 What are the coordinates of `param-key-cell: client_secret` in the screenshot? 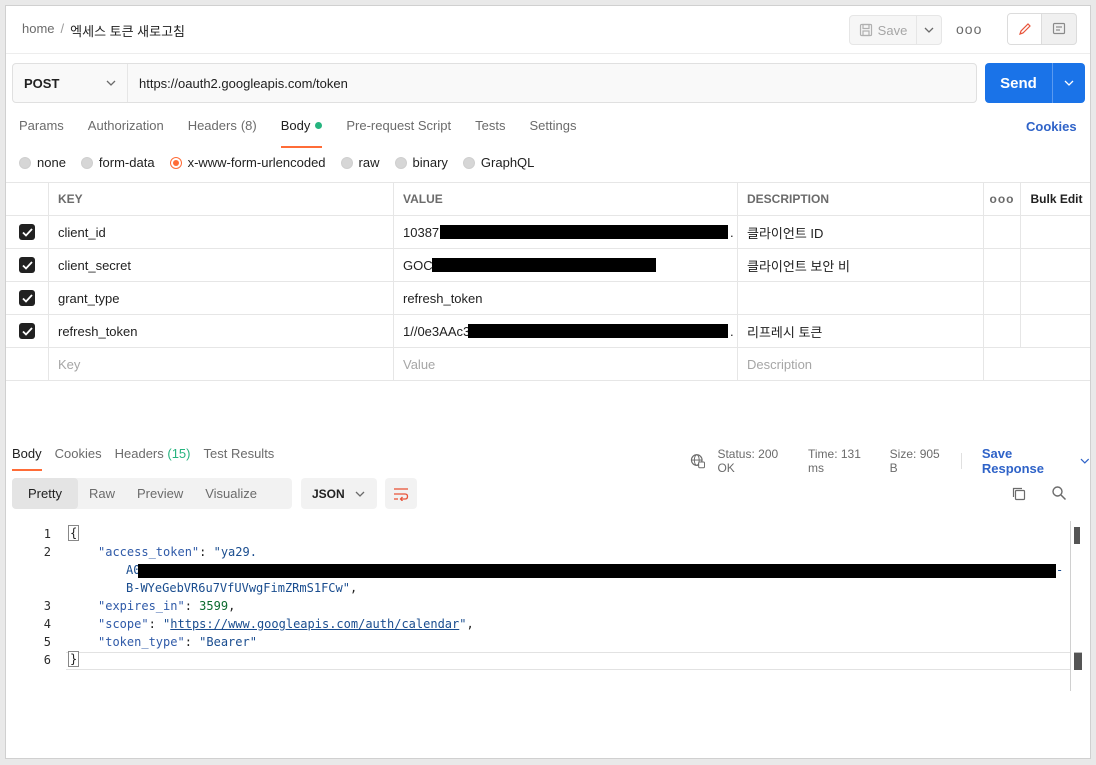 It's located at (221, 265).